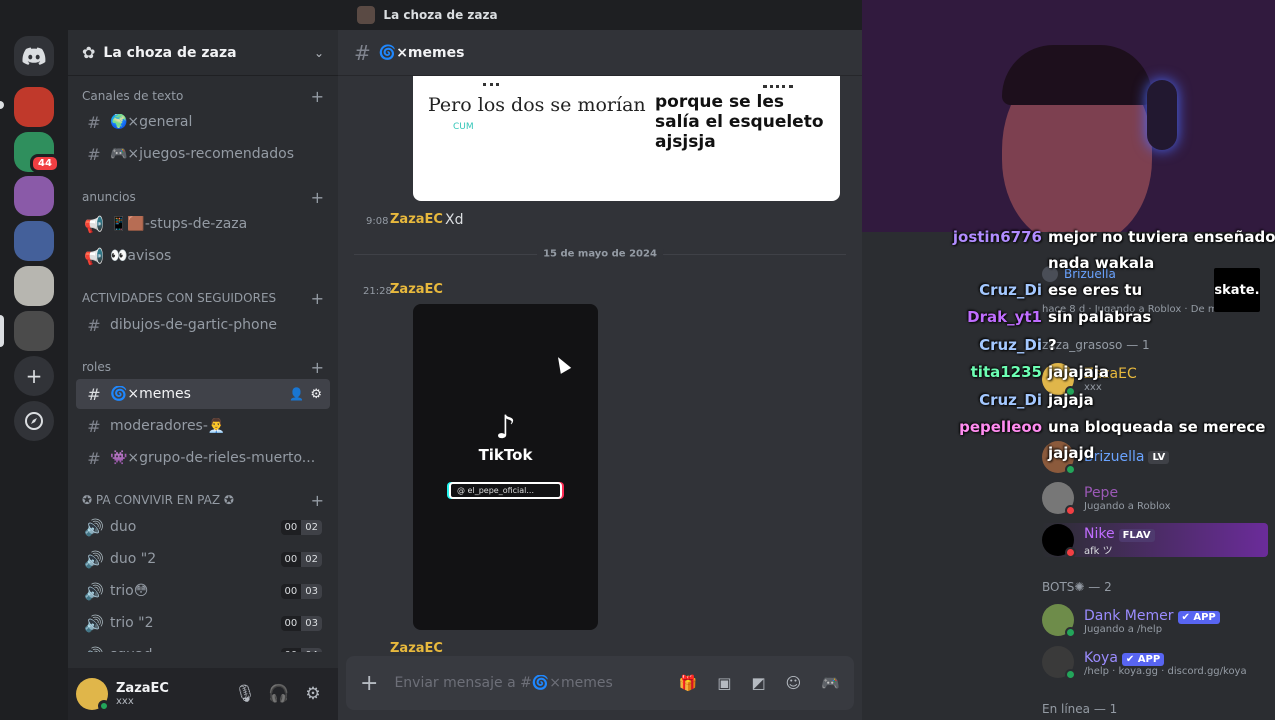 This screenshot has height=720, width=1275. I want to click on stream-chat-line: Cruz_Di?, so click(1018, 345).